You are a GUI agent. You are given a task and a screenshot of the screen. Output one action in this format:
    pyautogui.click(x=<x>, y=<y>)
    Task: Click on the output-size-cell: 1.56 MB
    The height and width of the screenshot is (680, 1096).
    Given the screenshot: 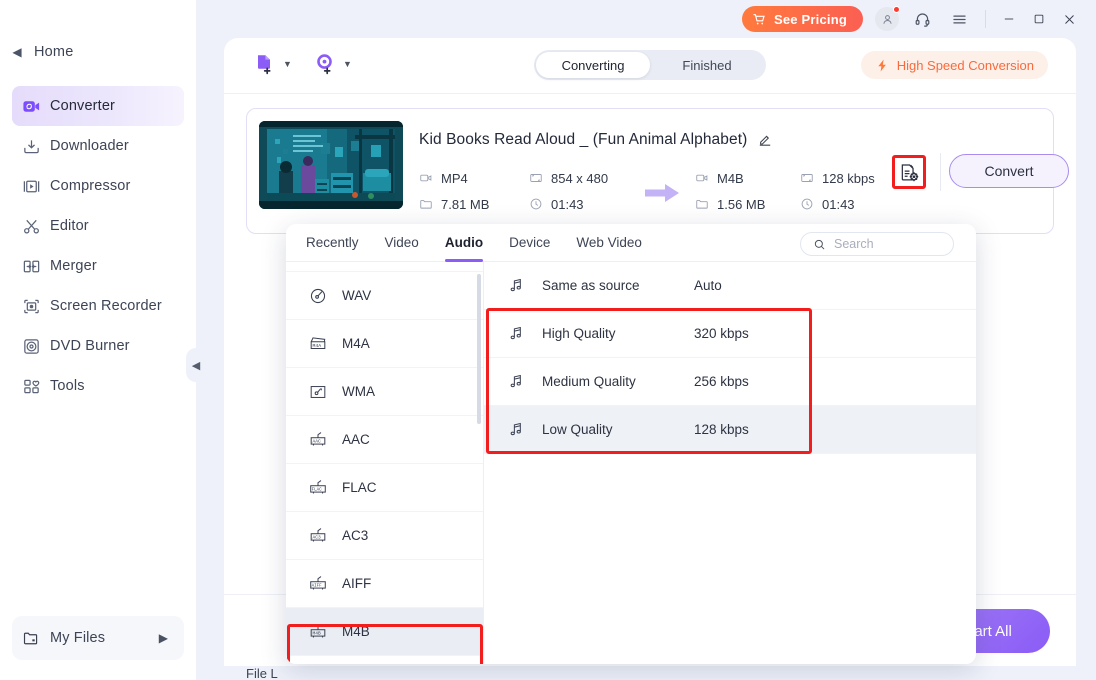 What is the action you would take?
    pyautogui.click(x=747, y=204)
    